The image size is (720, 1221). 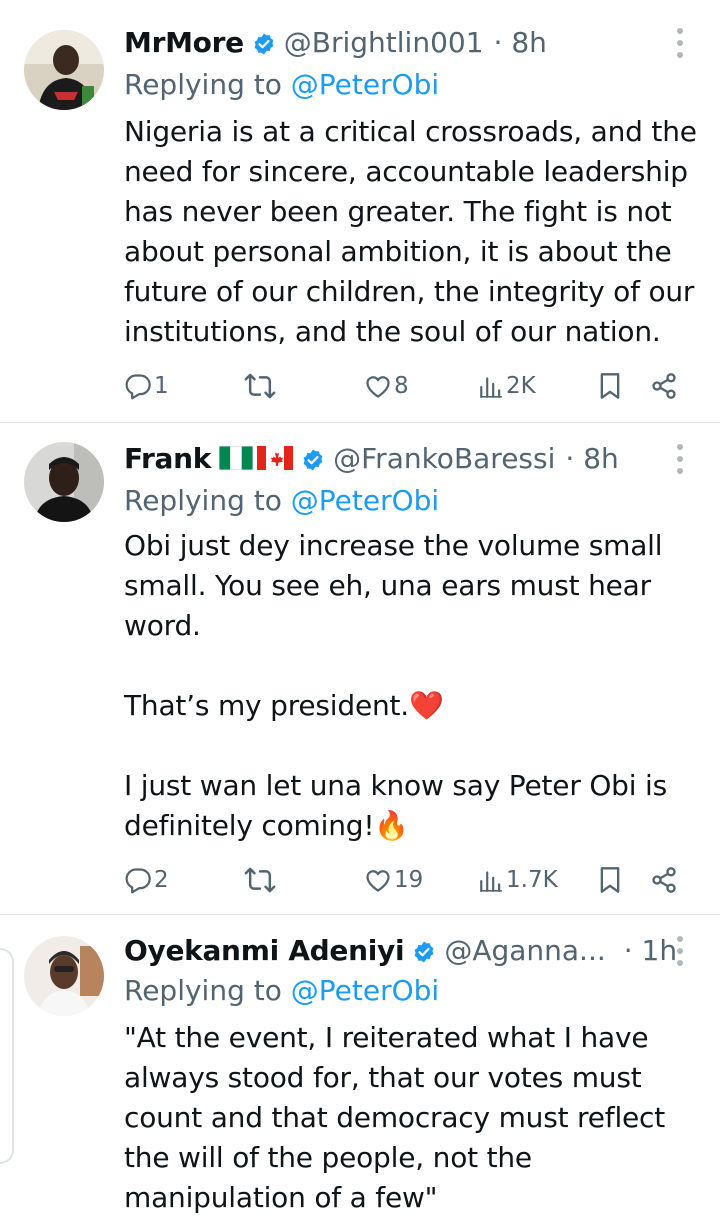 I want to click on author-handle: @FrankoBaressi, so click(x=444, y=458).